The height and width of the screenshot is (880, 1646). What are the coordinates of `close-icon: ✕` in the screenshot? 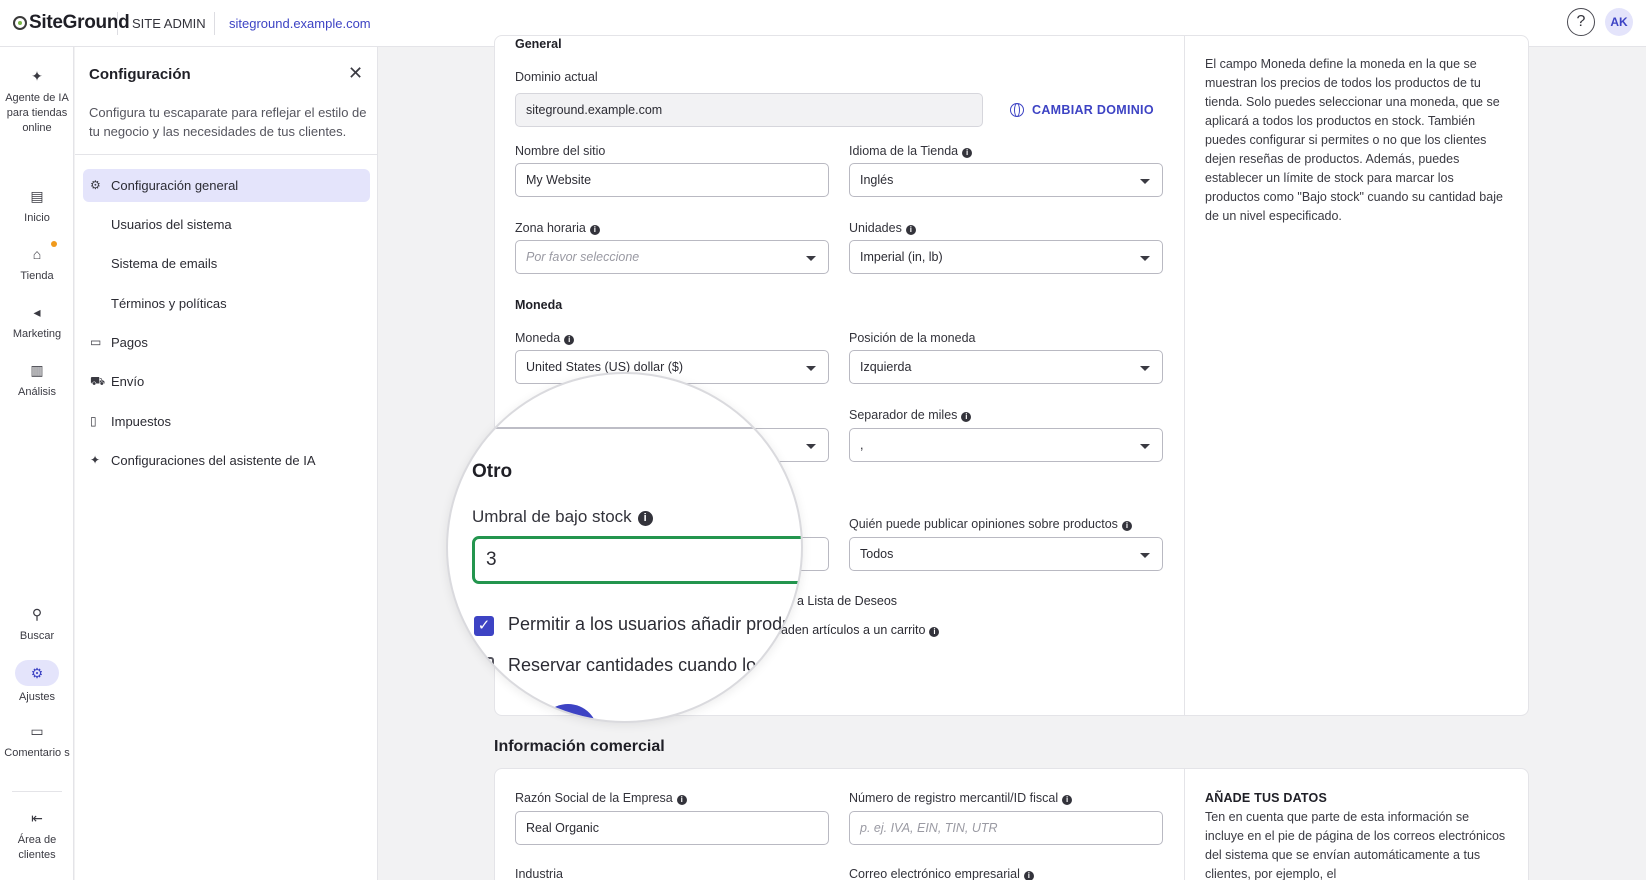 It's located at (355, 73).